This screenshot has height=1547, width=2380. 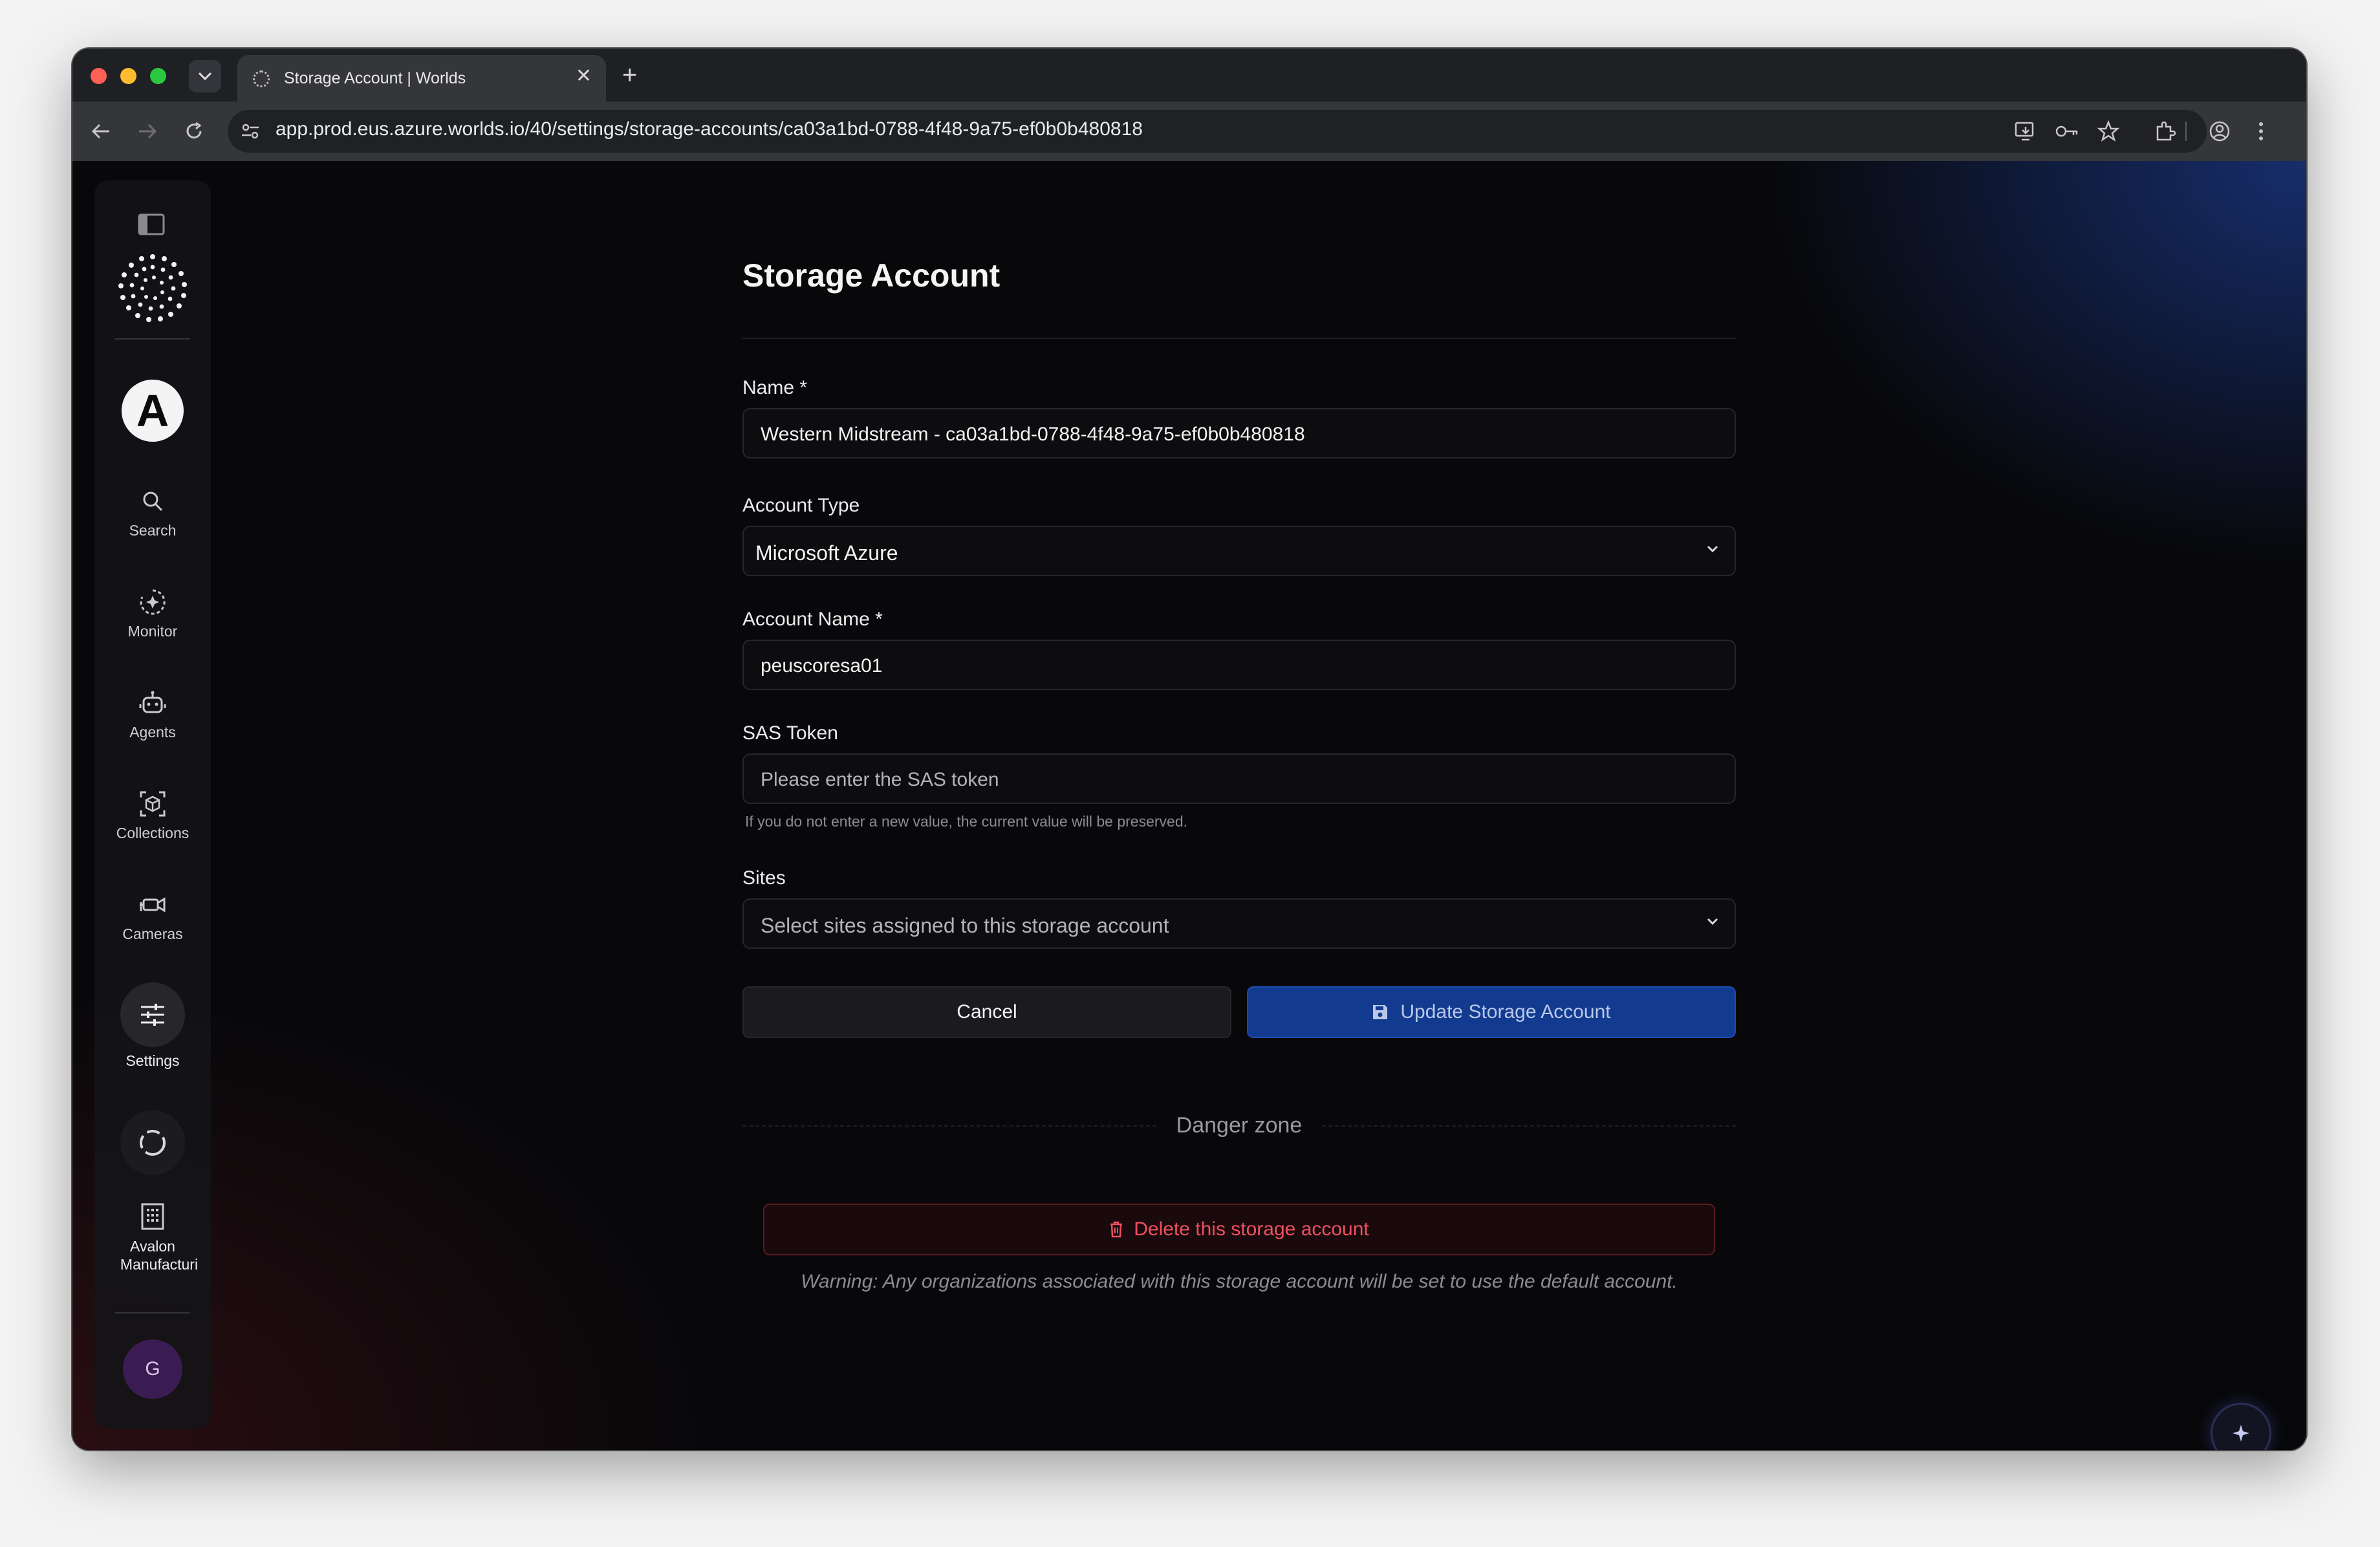 I want to click on tab-search-button, so click(x=205, y=76).